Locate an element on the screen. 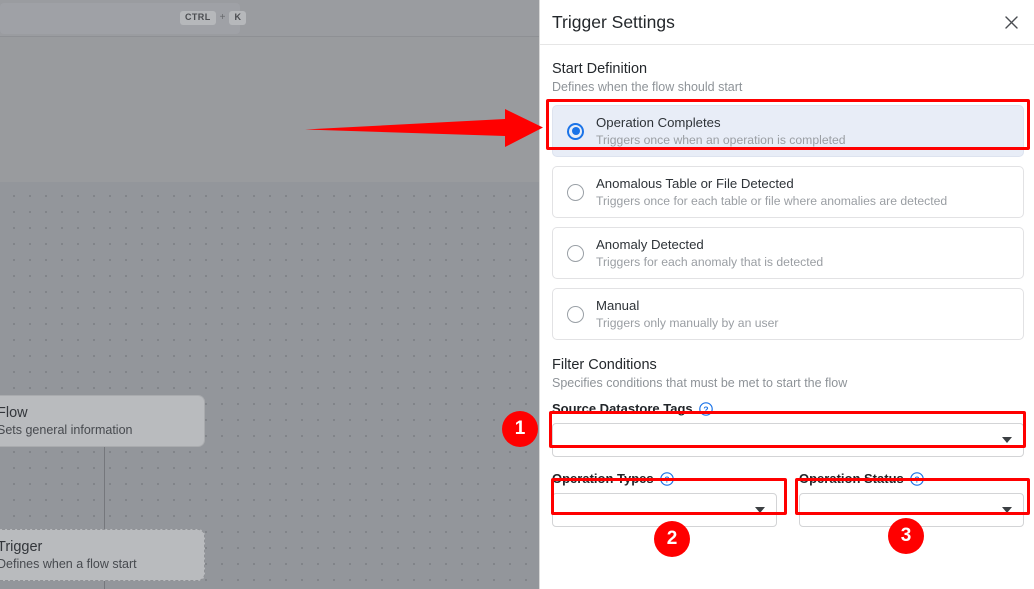 The height and width of the screenshot is (589, 1034). operation-types-label: Operation Types ? is located at coordinates (664, 478).